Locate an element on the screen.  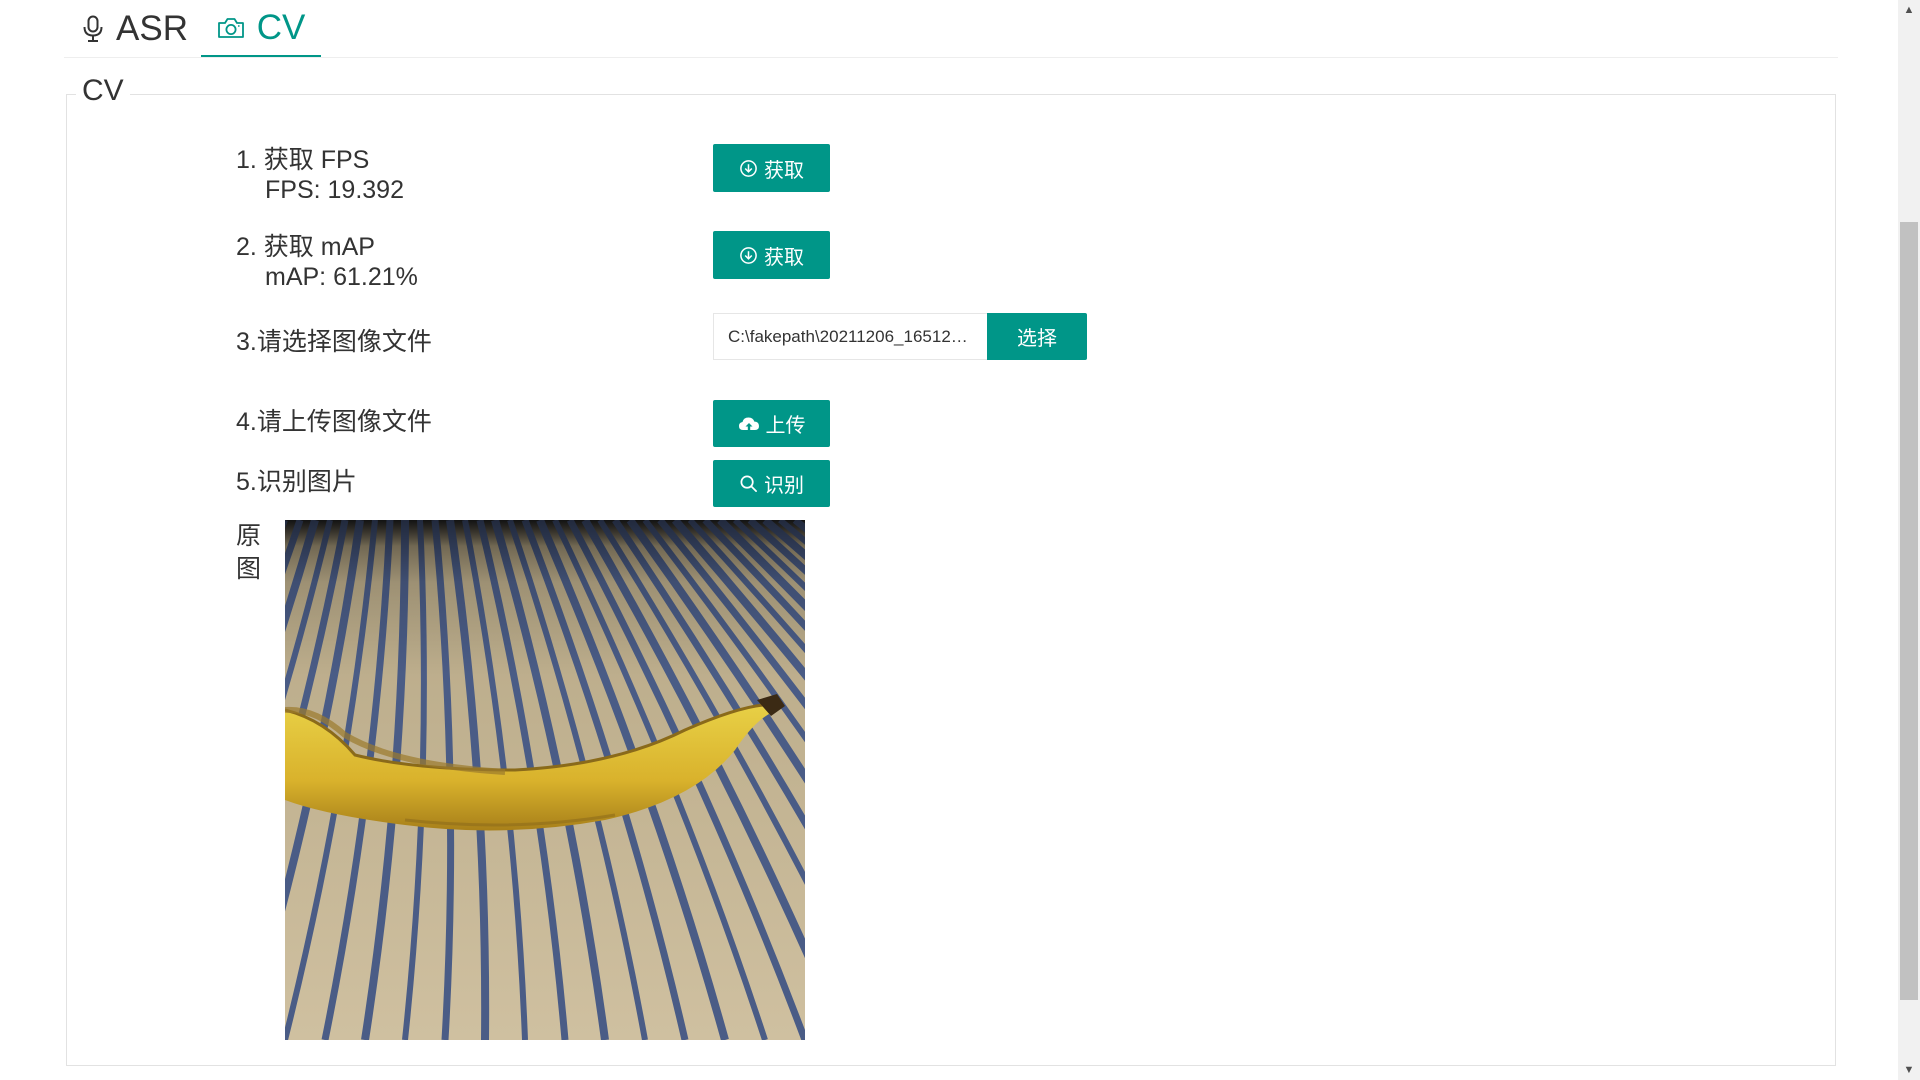
step-map-label: 2. 获取 mAP is located at coordinates (305, 247).